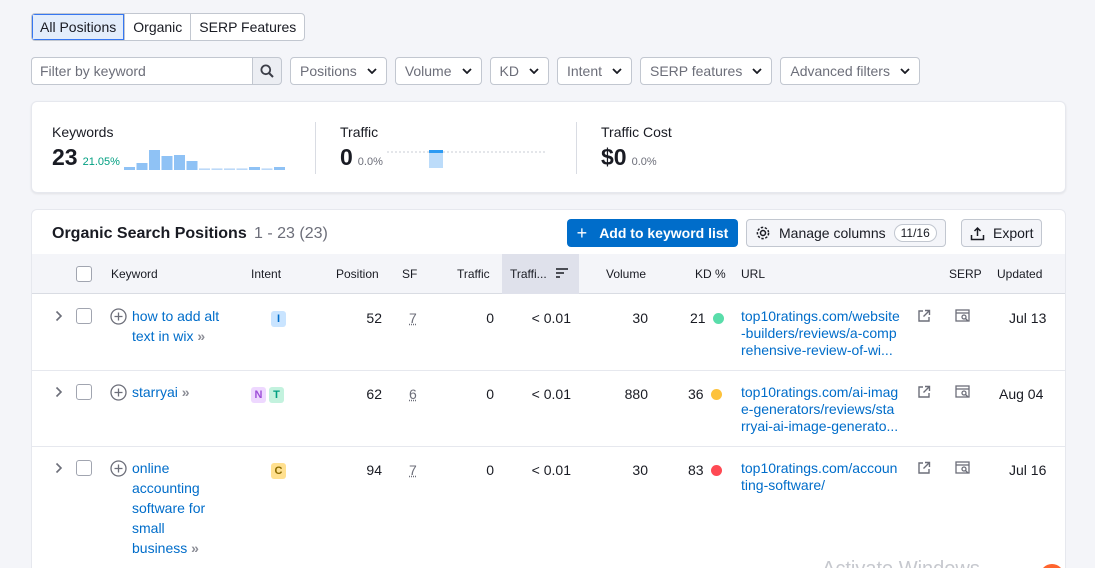 Image resolution: width=1095 pixels, height=568 pixels. I want to click on keywords-value: 23, so click(65, 157).